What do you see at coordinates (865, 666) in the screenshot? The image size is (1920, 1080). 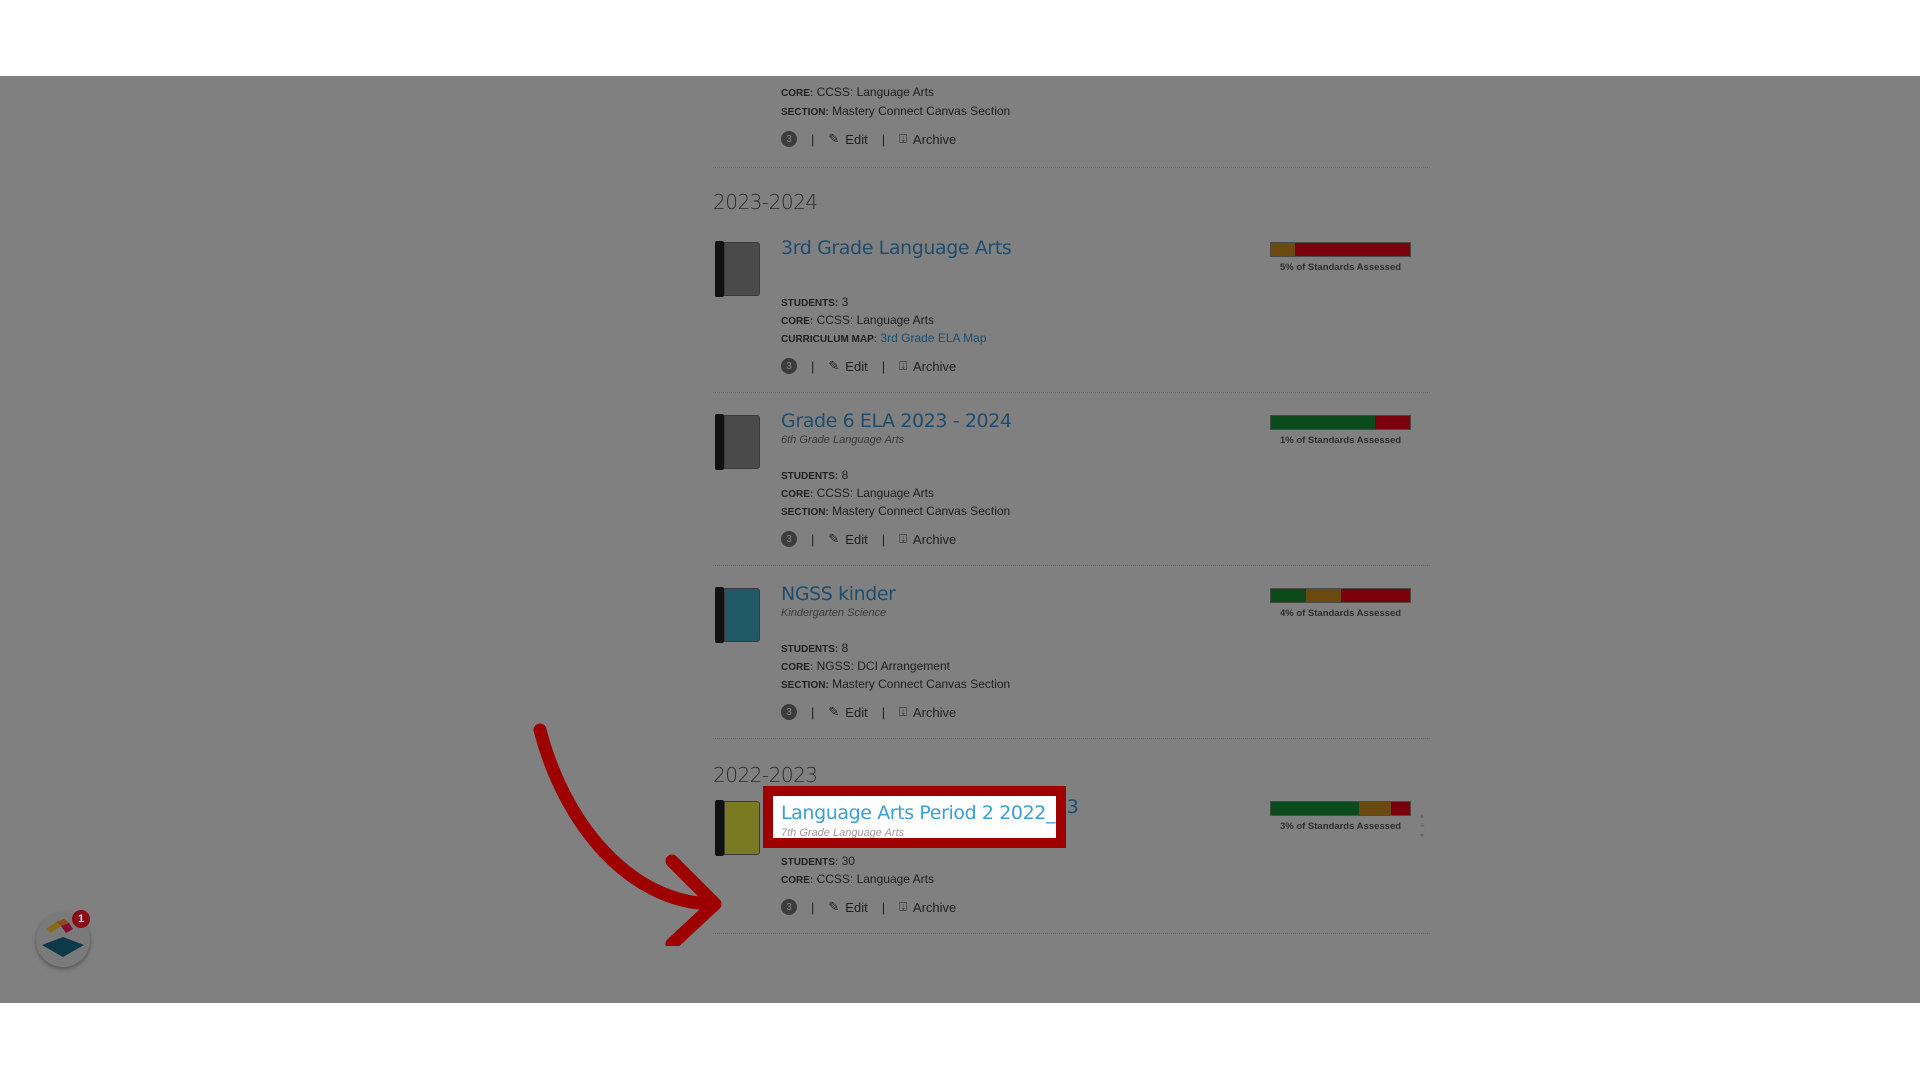 I see `core-line: CORE: NGSS: DCI Arrangement` at bounding box center [865, 666].